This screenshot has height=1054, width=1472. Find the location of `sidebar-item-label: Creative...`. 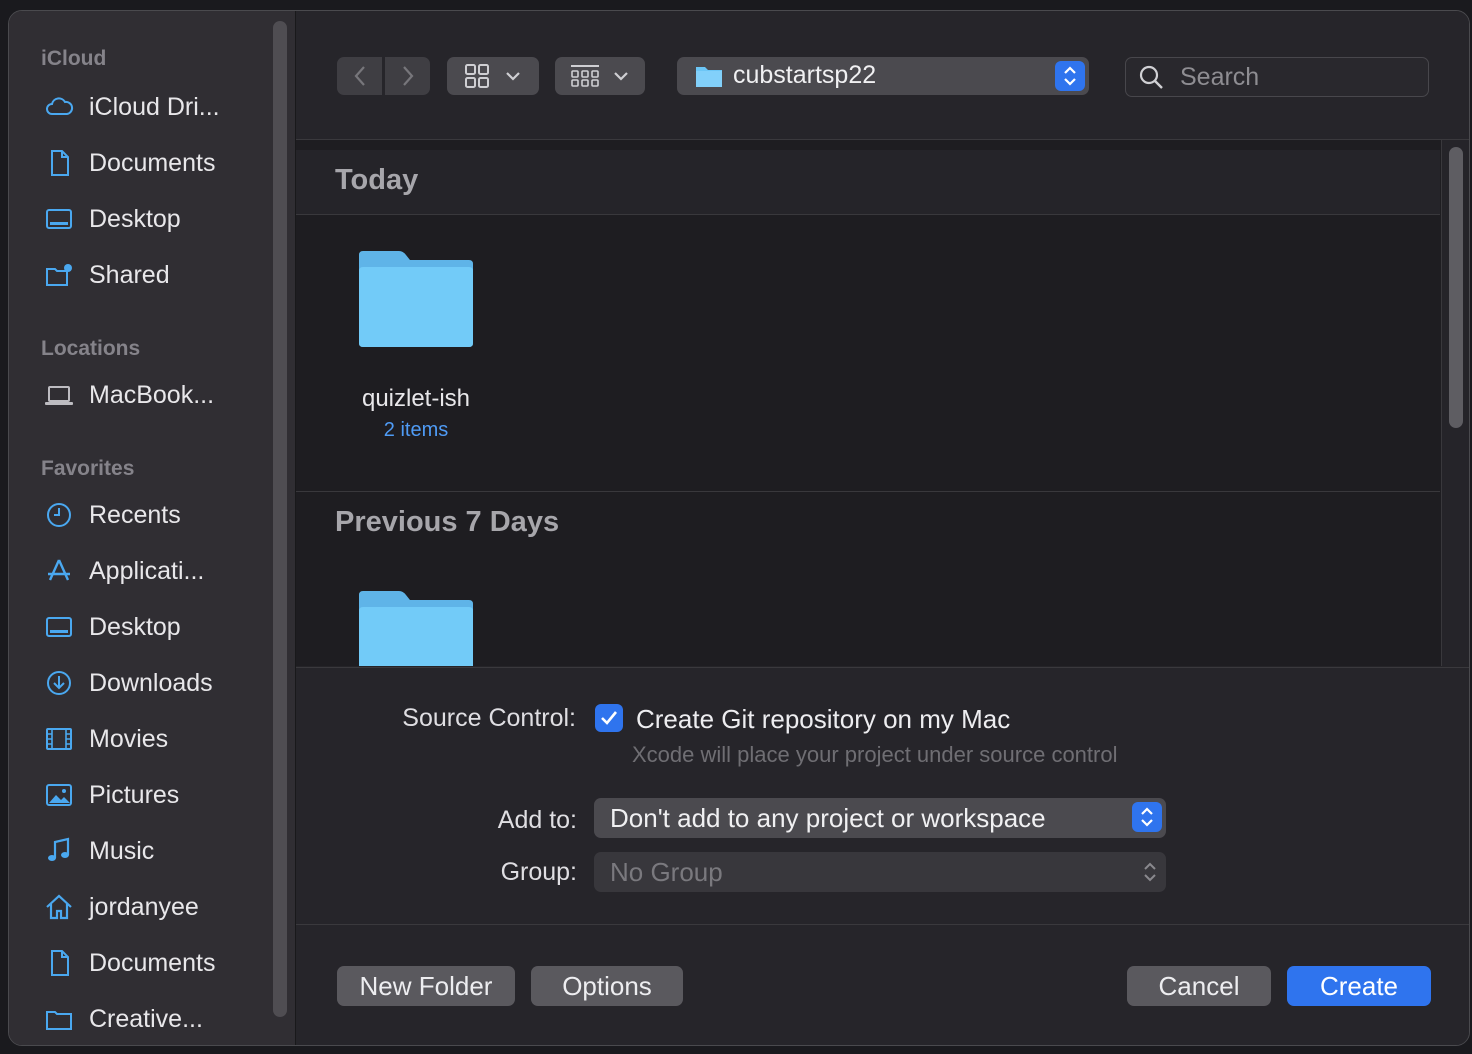

sidebar-item-label: Creative... is located at coordinates (146, 1018).